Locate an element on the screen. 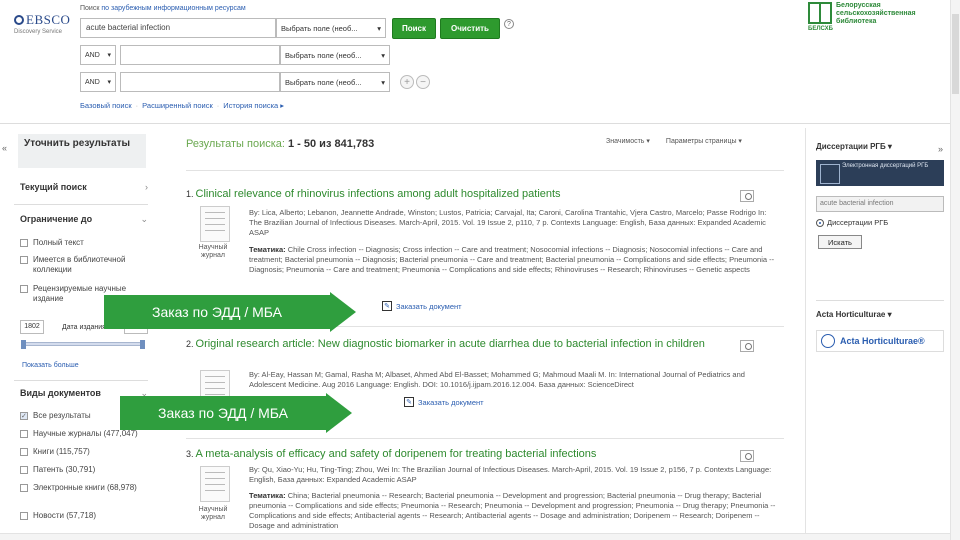 This screenshot has height=540, width=960. slider-handle-start is located at coordinates (23, 344).